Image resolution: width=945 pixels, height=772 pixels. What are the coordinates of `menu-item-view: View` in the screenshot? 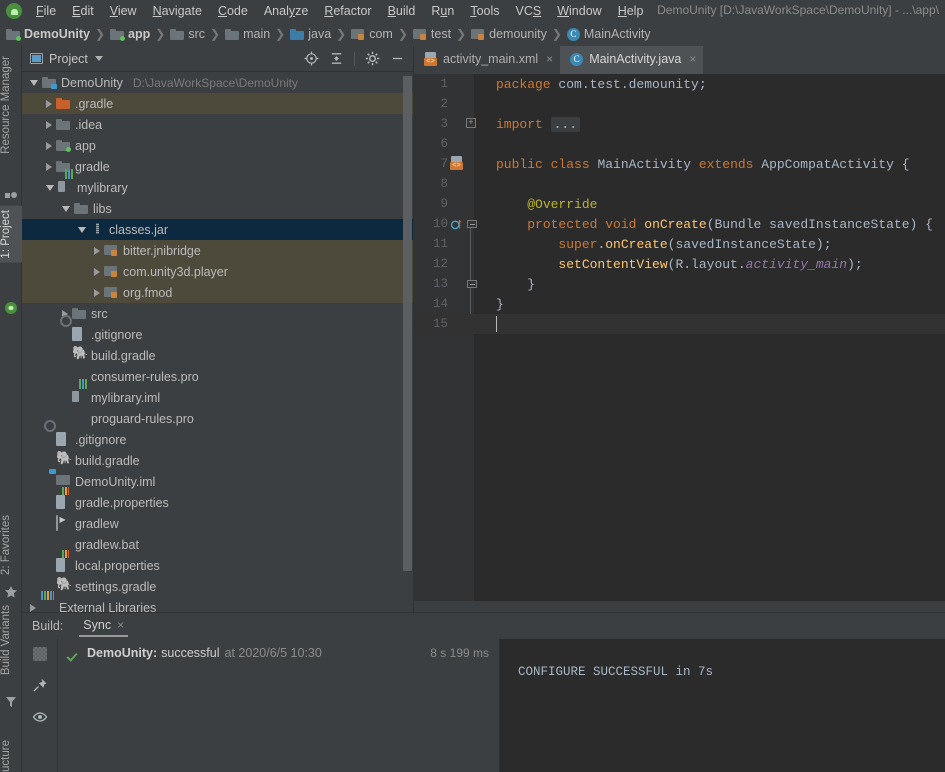 It's located at (123, 11).